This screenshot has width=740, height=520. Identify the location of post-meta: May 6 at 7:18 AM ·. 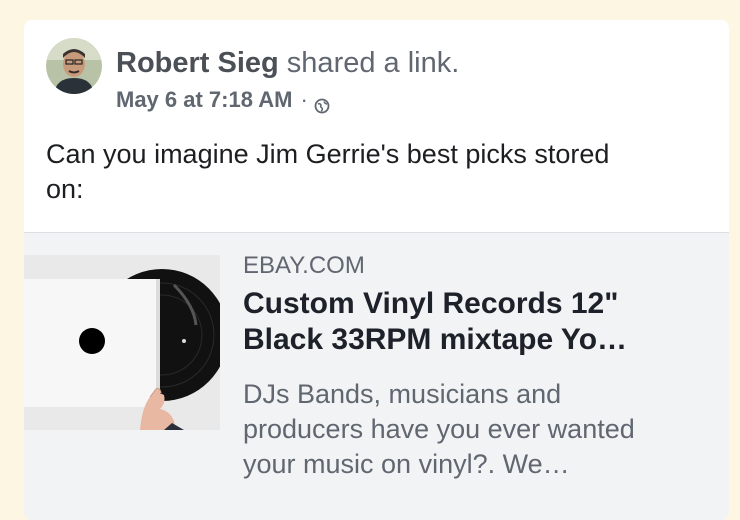
(223, 100).